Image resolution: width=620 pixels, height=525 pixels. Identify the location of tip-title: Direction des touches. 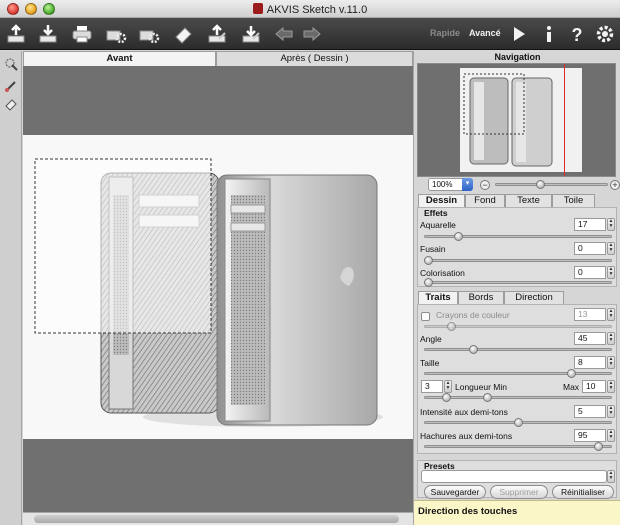
(468, 511).